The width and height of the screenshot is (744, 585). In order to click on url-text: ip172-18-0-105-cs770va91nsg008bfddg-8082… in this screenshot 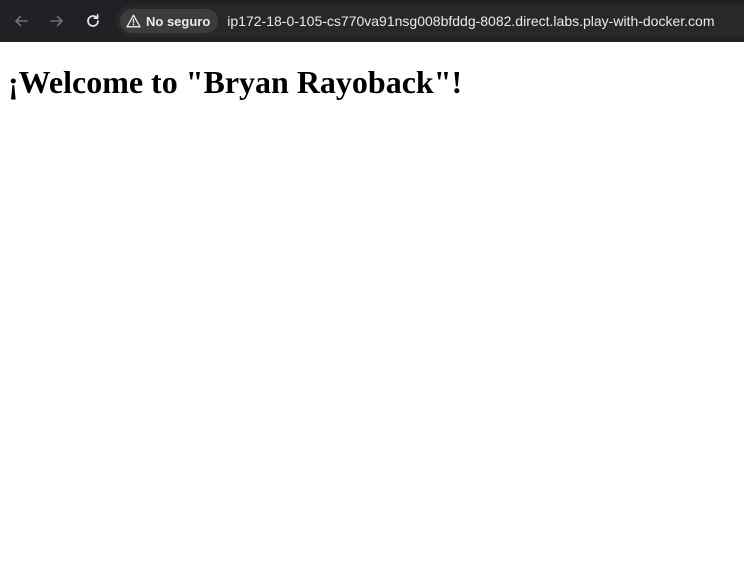, I will do `click(470, 21)`.